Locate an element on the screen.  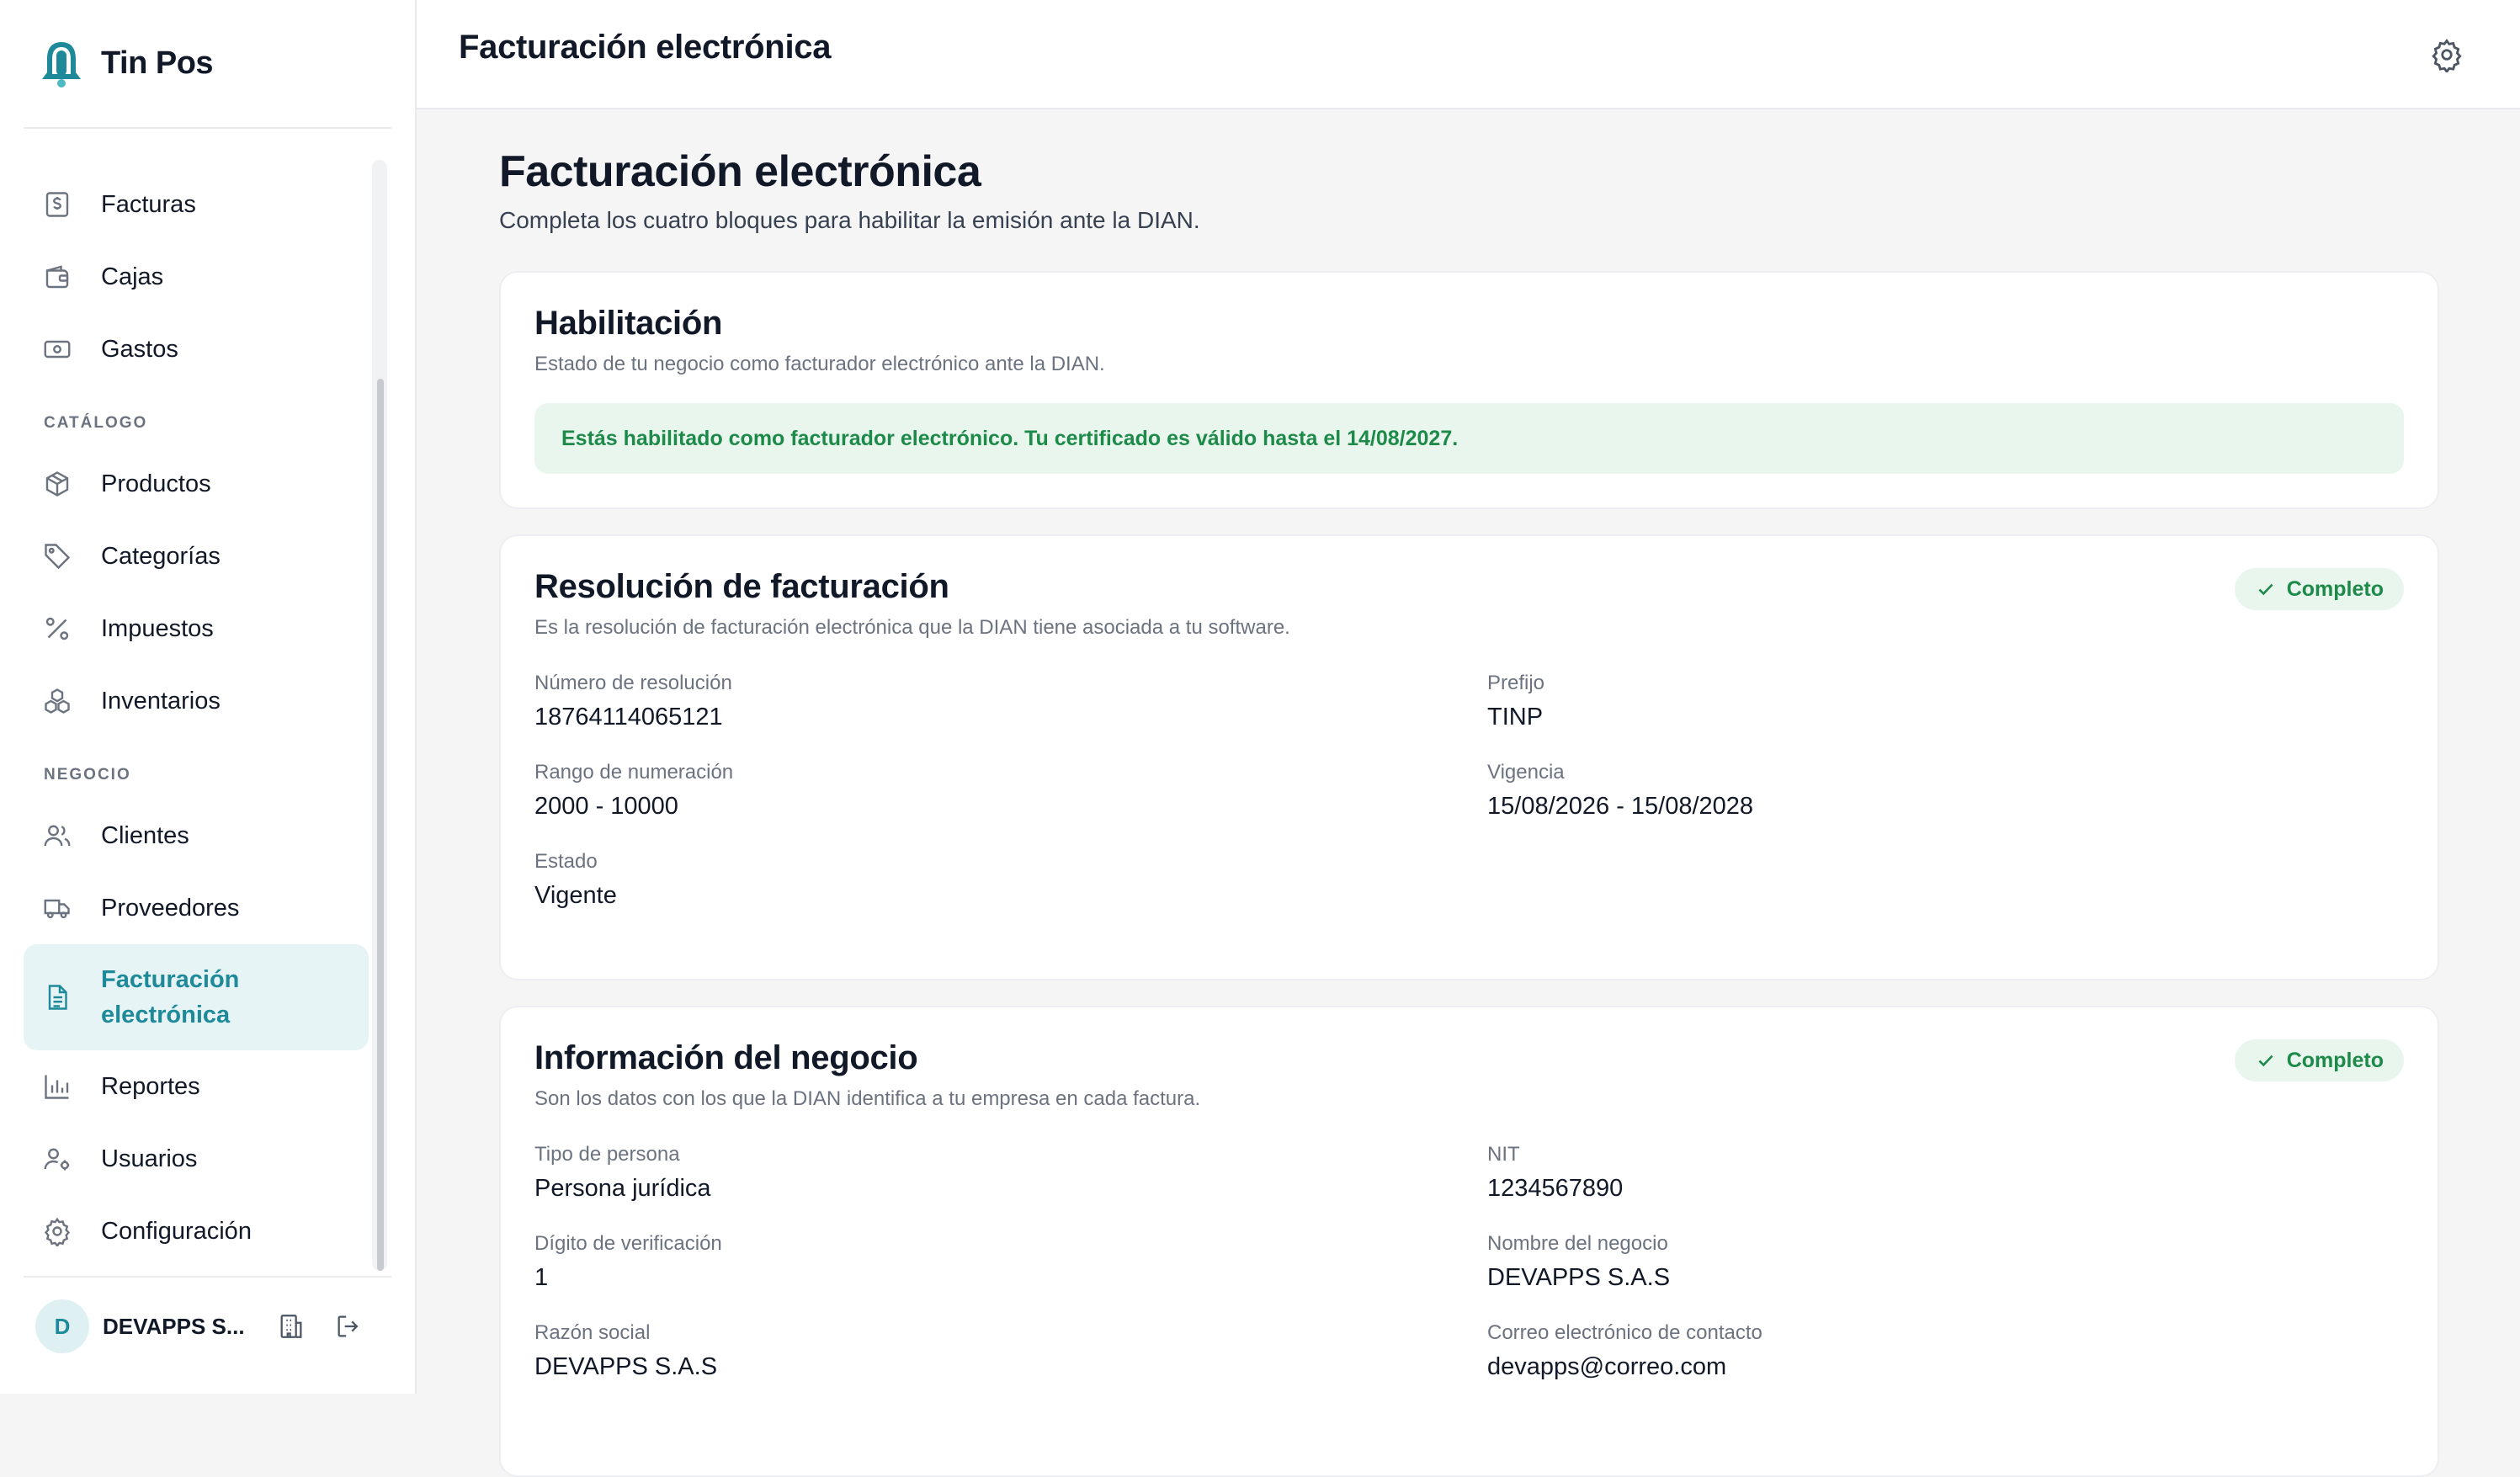
dollar-receipt-icon is located at coordinates (57, 204).